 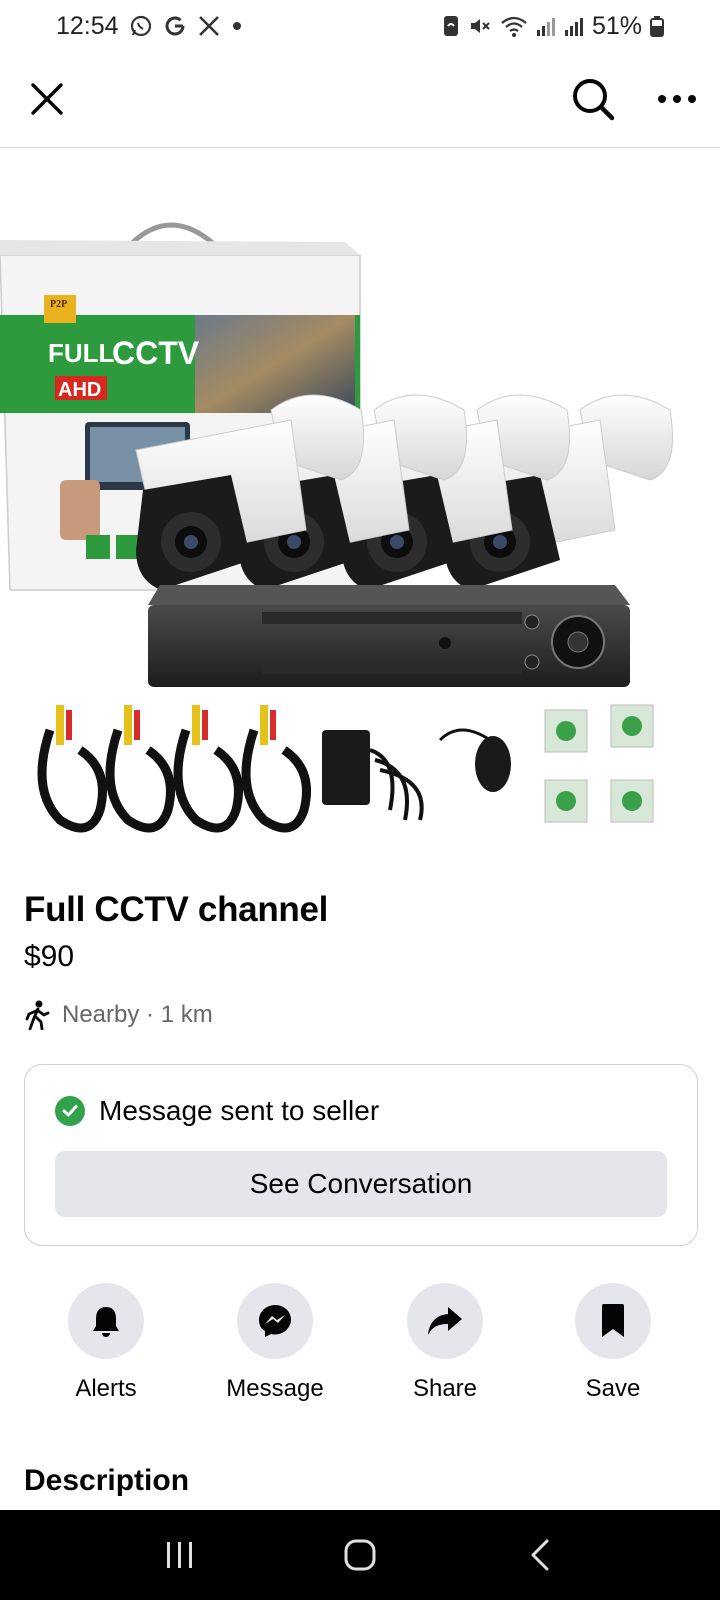 What do you see at coordinates (87, 25) in the screenshot?
I see `status-time: 12:54` at bounding box center [87, 25].